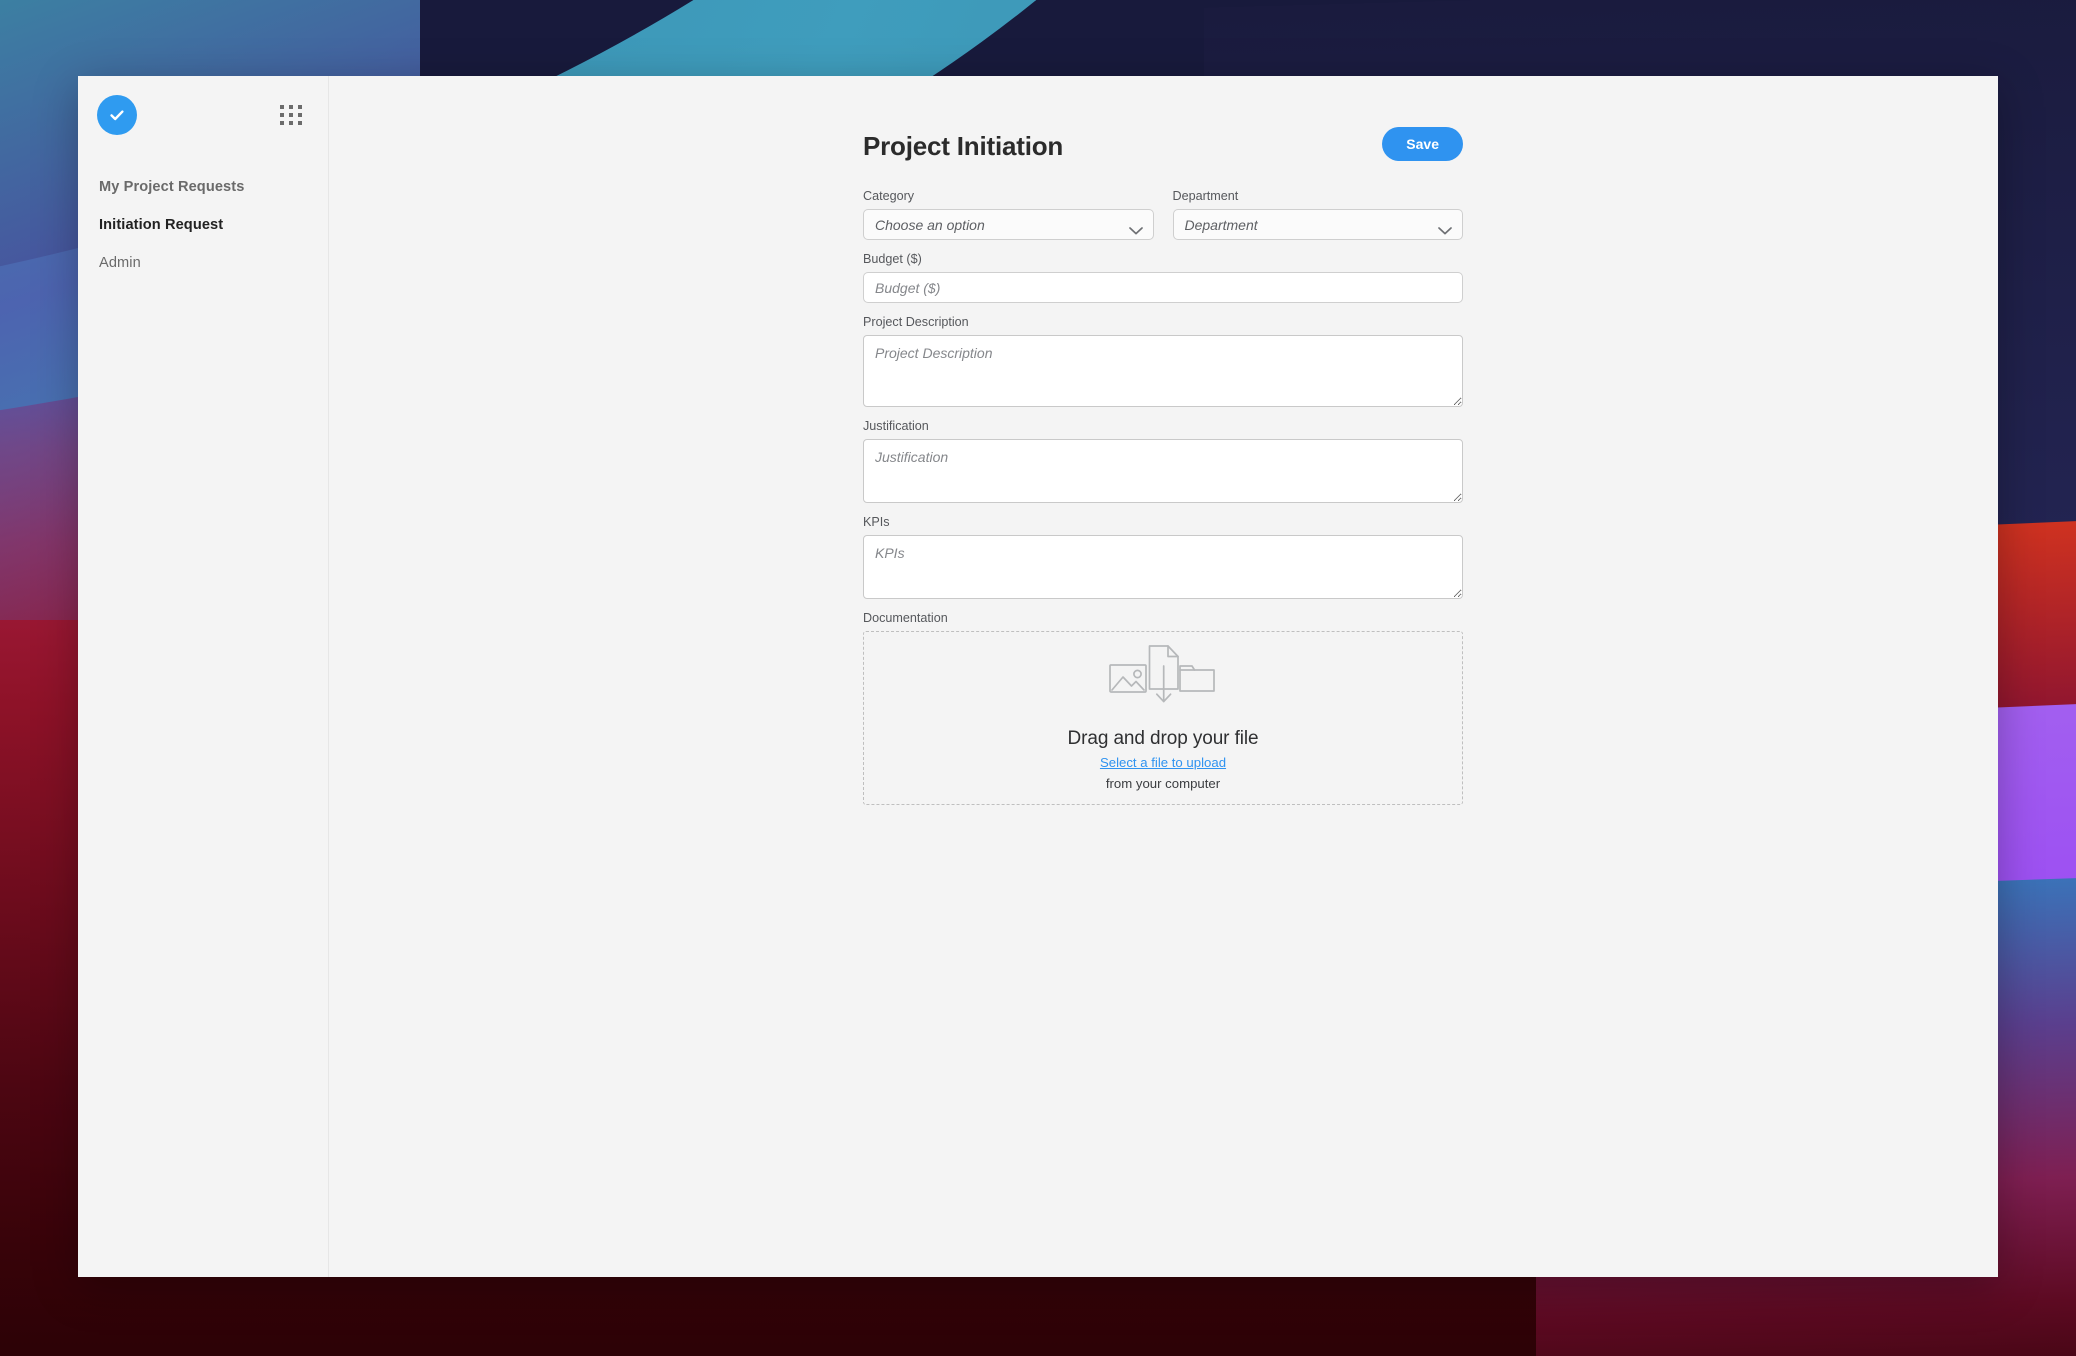  Describe the element at coordinates (1163, 738) in the screenshot. I see `dropzone-title: Drag and drop your file` at that location.